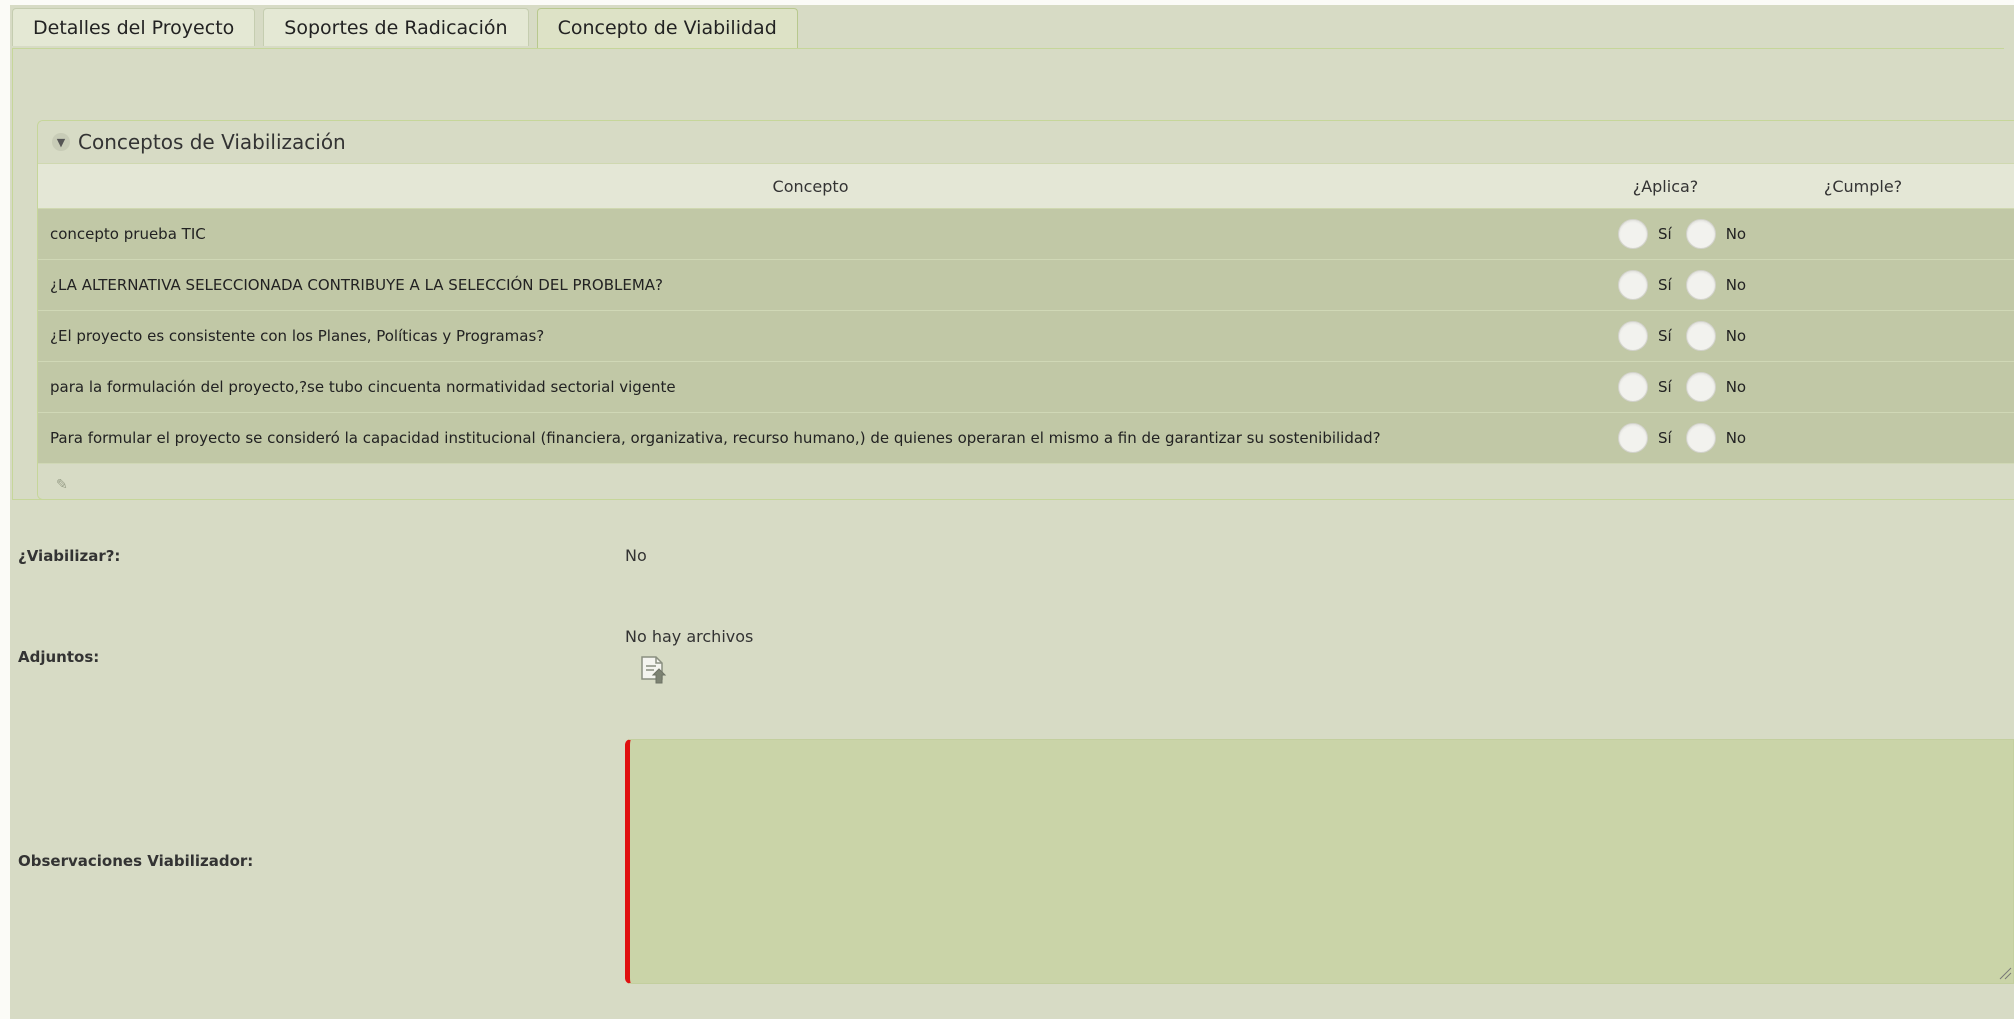 Image resolution: width=2014 pixels, height=1019 pixels. What do you see at coordinates (653, 671) in the screenshot?
I see `upload-file-icon` at bounding box center [653, 671].